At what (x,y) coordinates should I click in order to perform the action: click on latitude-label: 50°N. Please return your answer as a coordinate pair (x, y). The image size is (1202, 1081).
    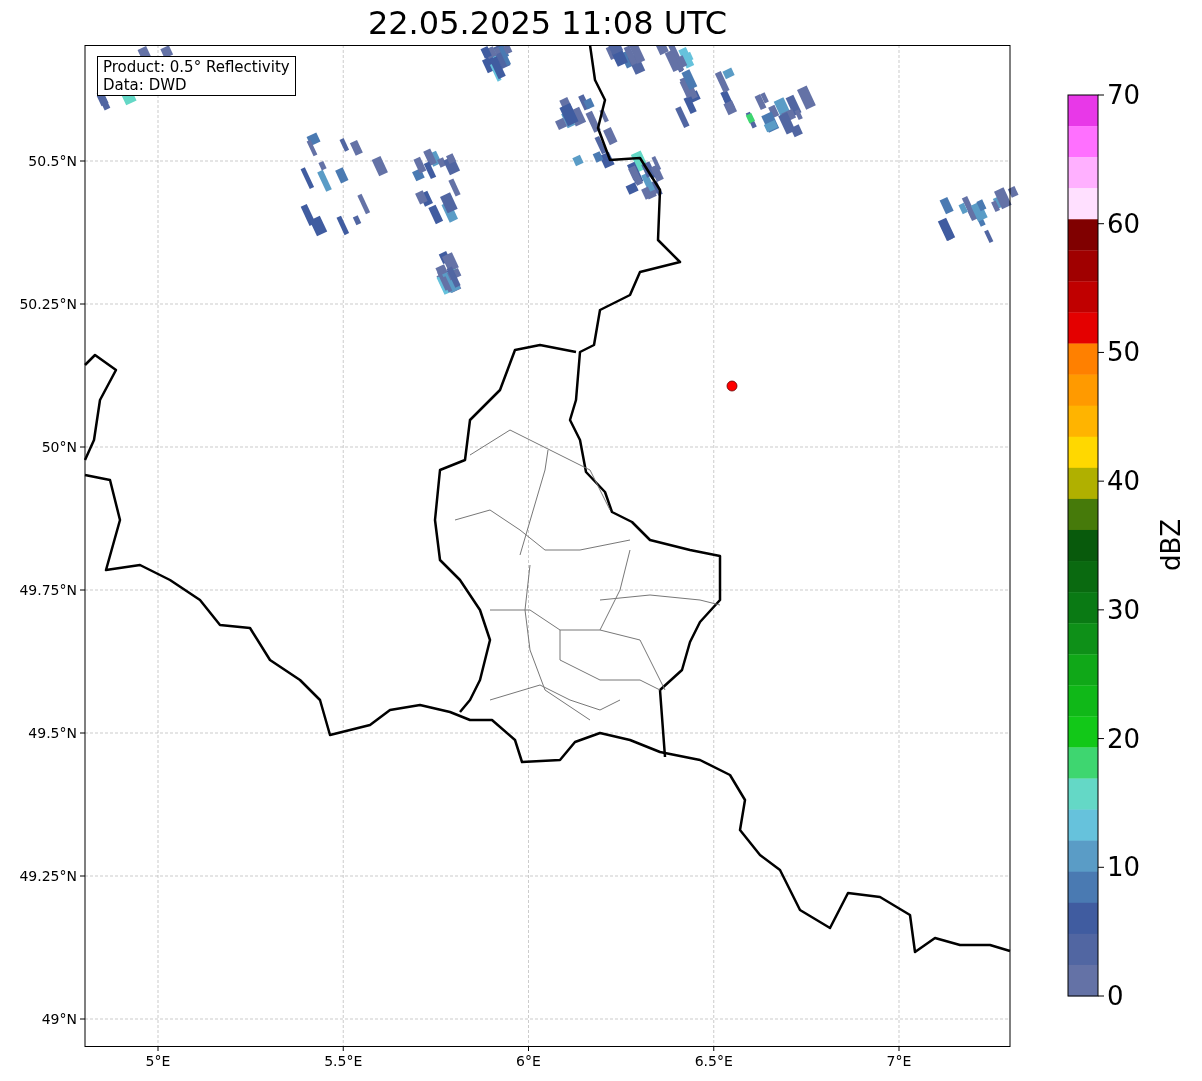
    Looking at the image, I should click on (59, 447).